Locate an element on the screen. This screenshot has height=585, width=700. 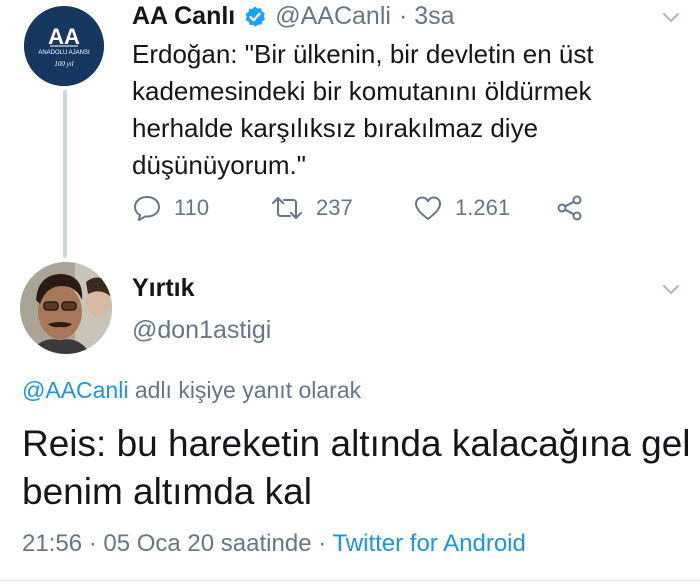
reply-to-mention: @AACanli is located at coordinates (75, 390).